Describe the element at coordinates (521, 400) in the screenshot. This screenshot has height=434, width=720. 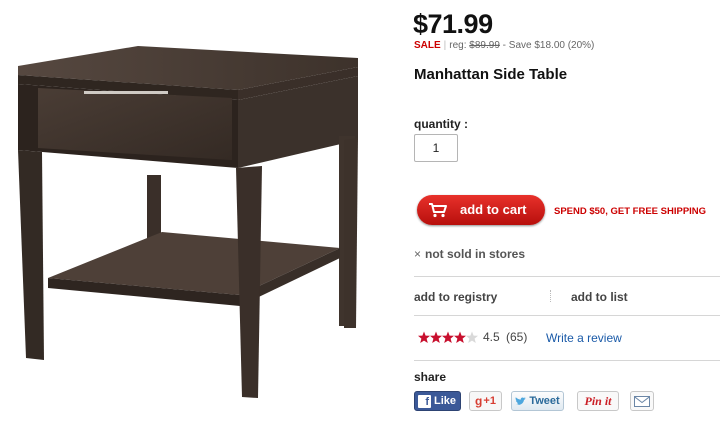
I see `twitter-bird-icon` at that location.